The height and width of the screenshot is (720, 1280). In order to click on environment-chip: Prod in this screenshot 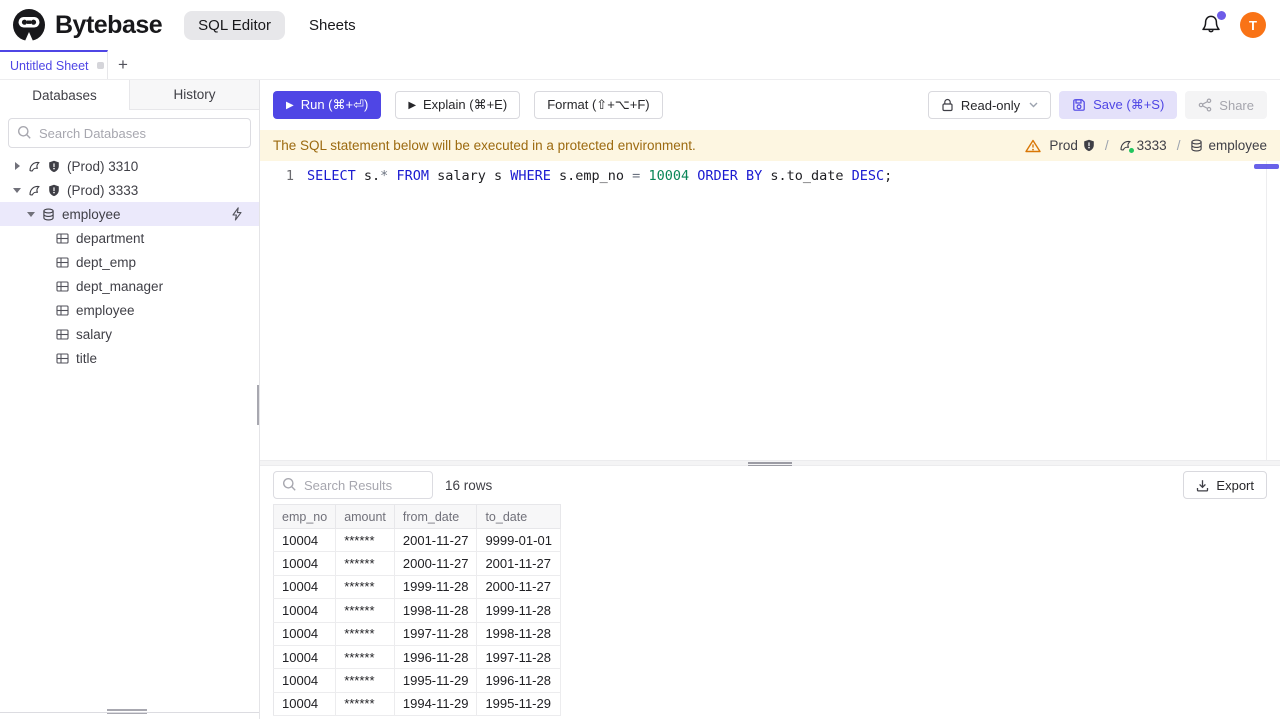, I will do `click(1072, 145)`.